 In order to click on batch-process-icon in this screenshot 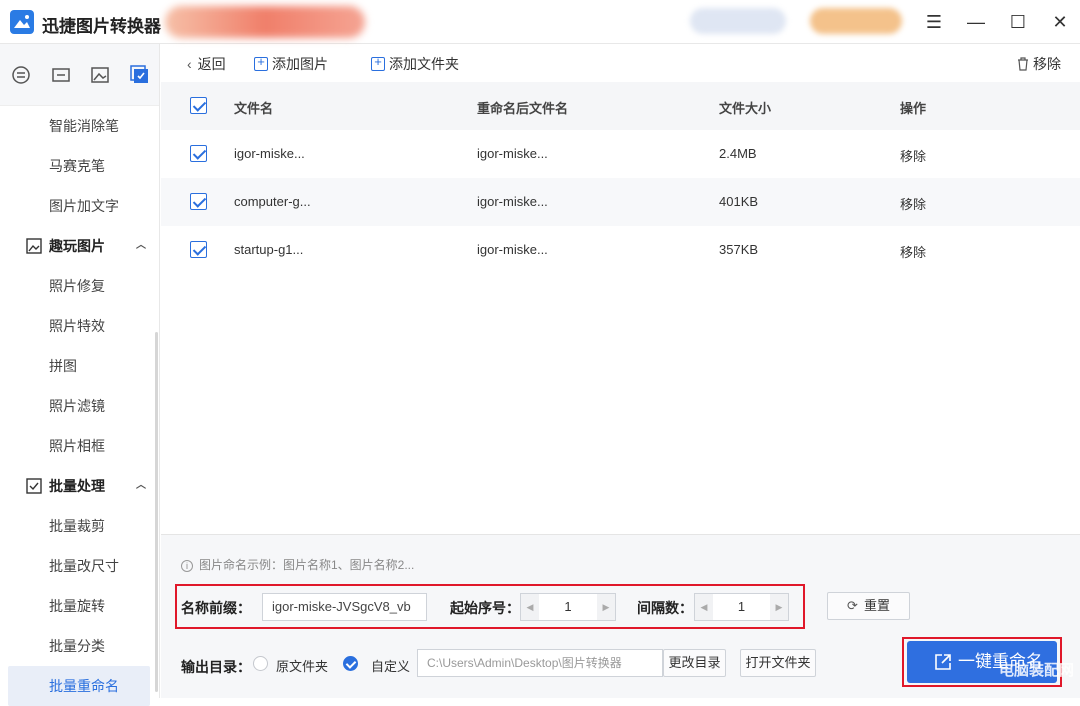, I will do `click(34, 486)`.